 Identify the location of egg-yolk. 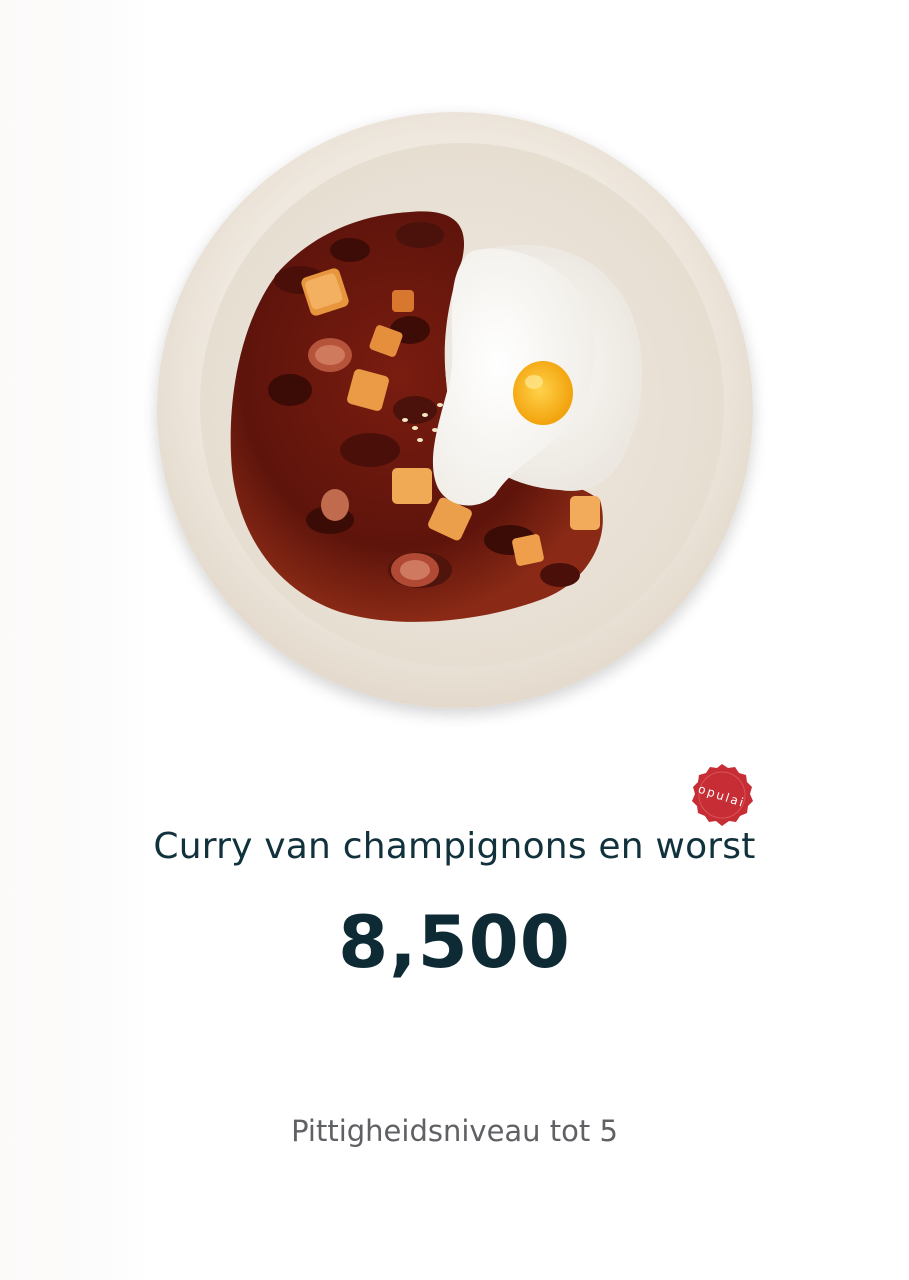
(543, 393).